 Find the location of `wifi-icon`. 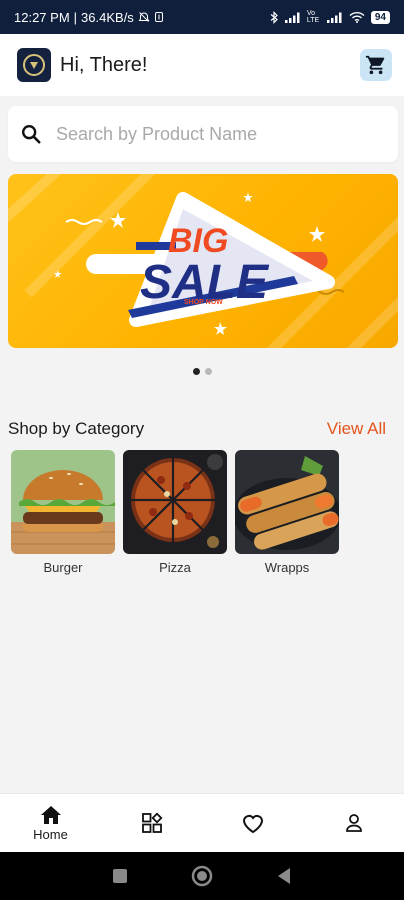

wifi-icon is located at coordinates (357, 17).